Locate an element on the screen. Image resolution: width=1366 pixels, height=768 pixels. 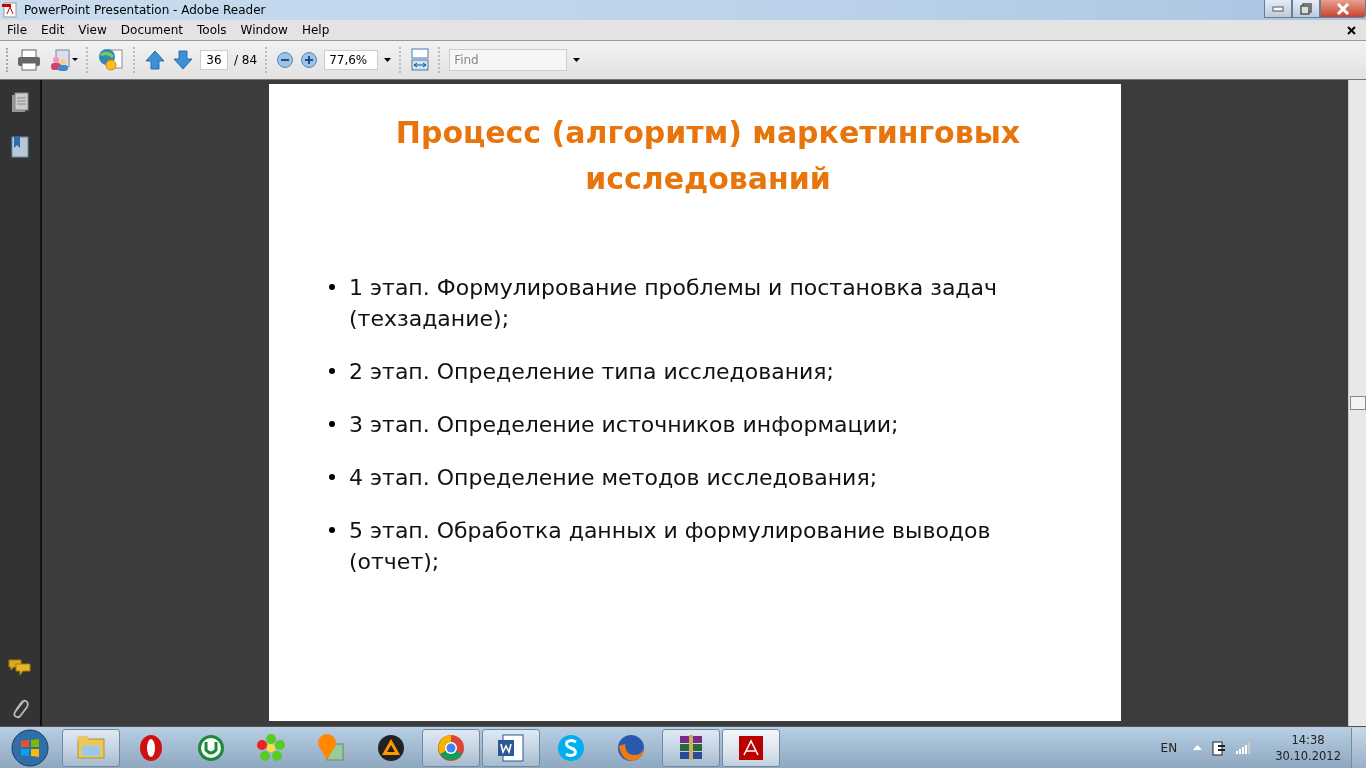
zoom-field: 77,6% is located at coordinates (351, 60).